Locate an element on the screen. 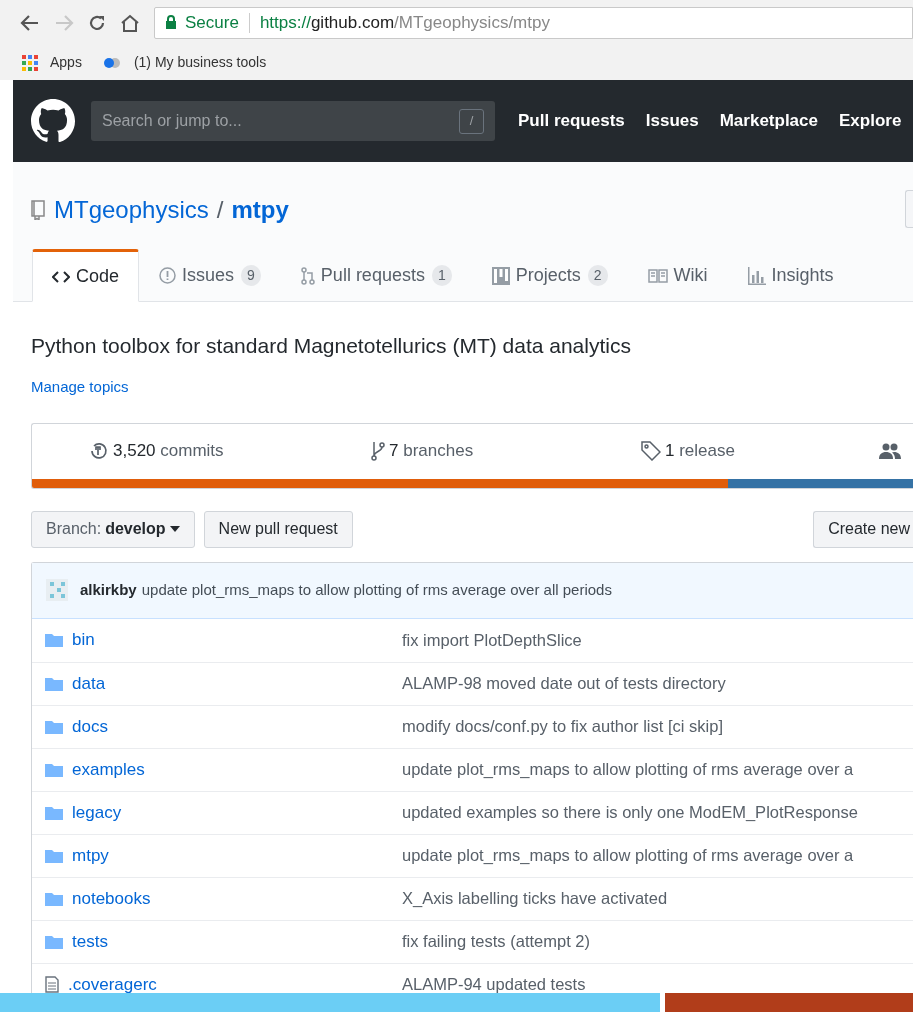 The height and width of the screenshot is (1012, 913). toggle-dots-icon is located at coordinates (111, 62).